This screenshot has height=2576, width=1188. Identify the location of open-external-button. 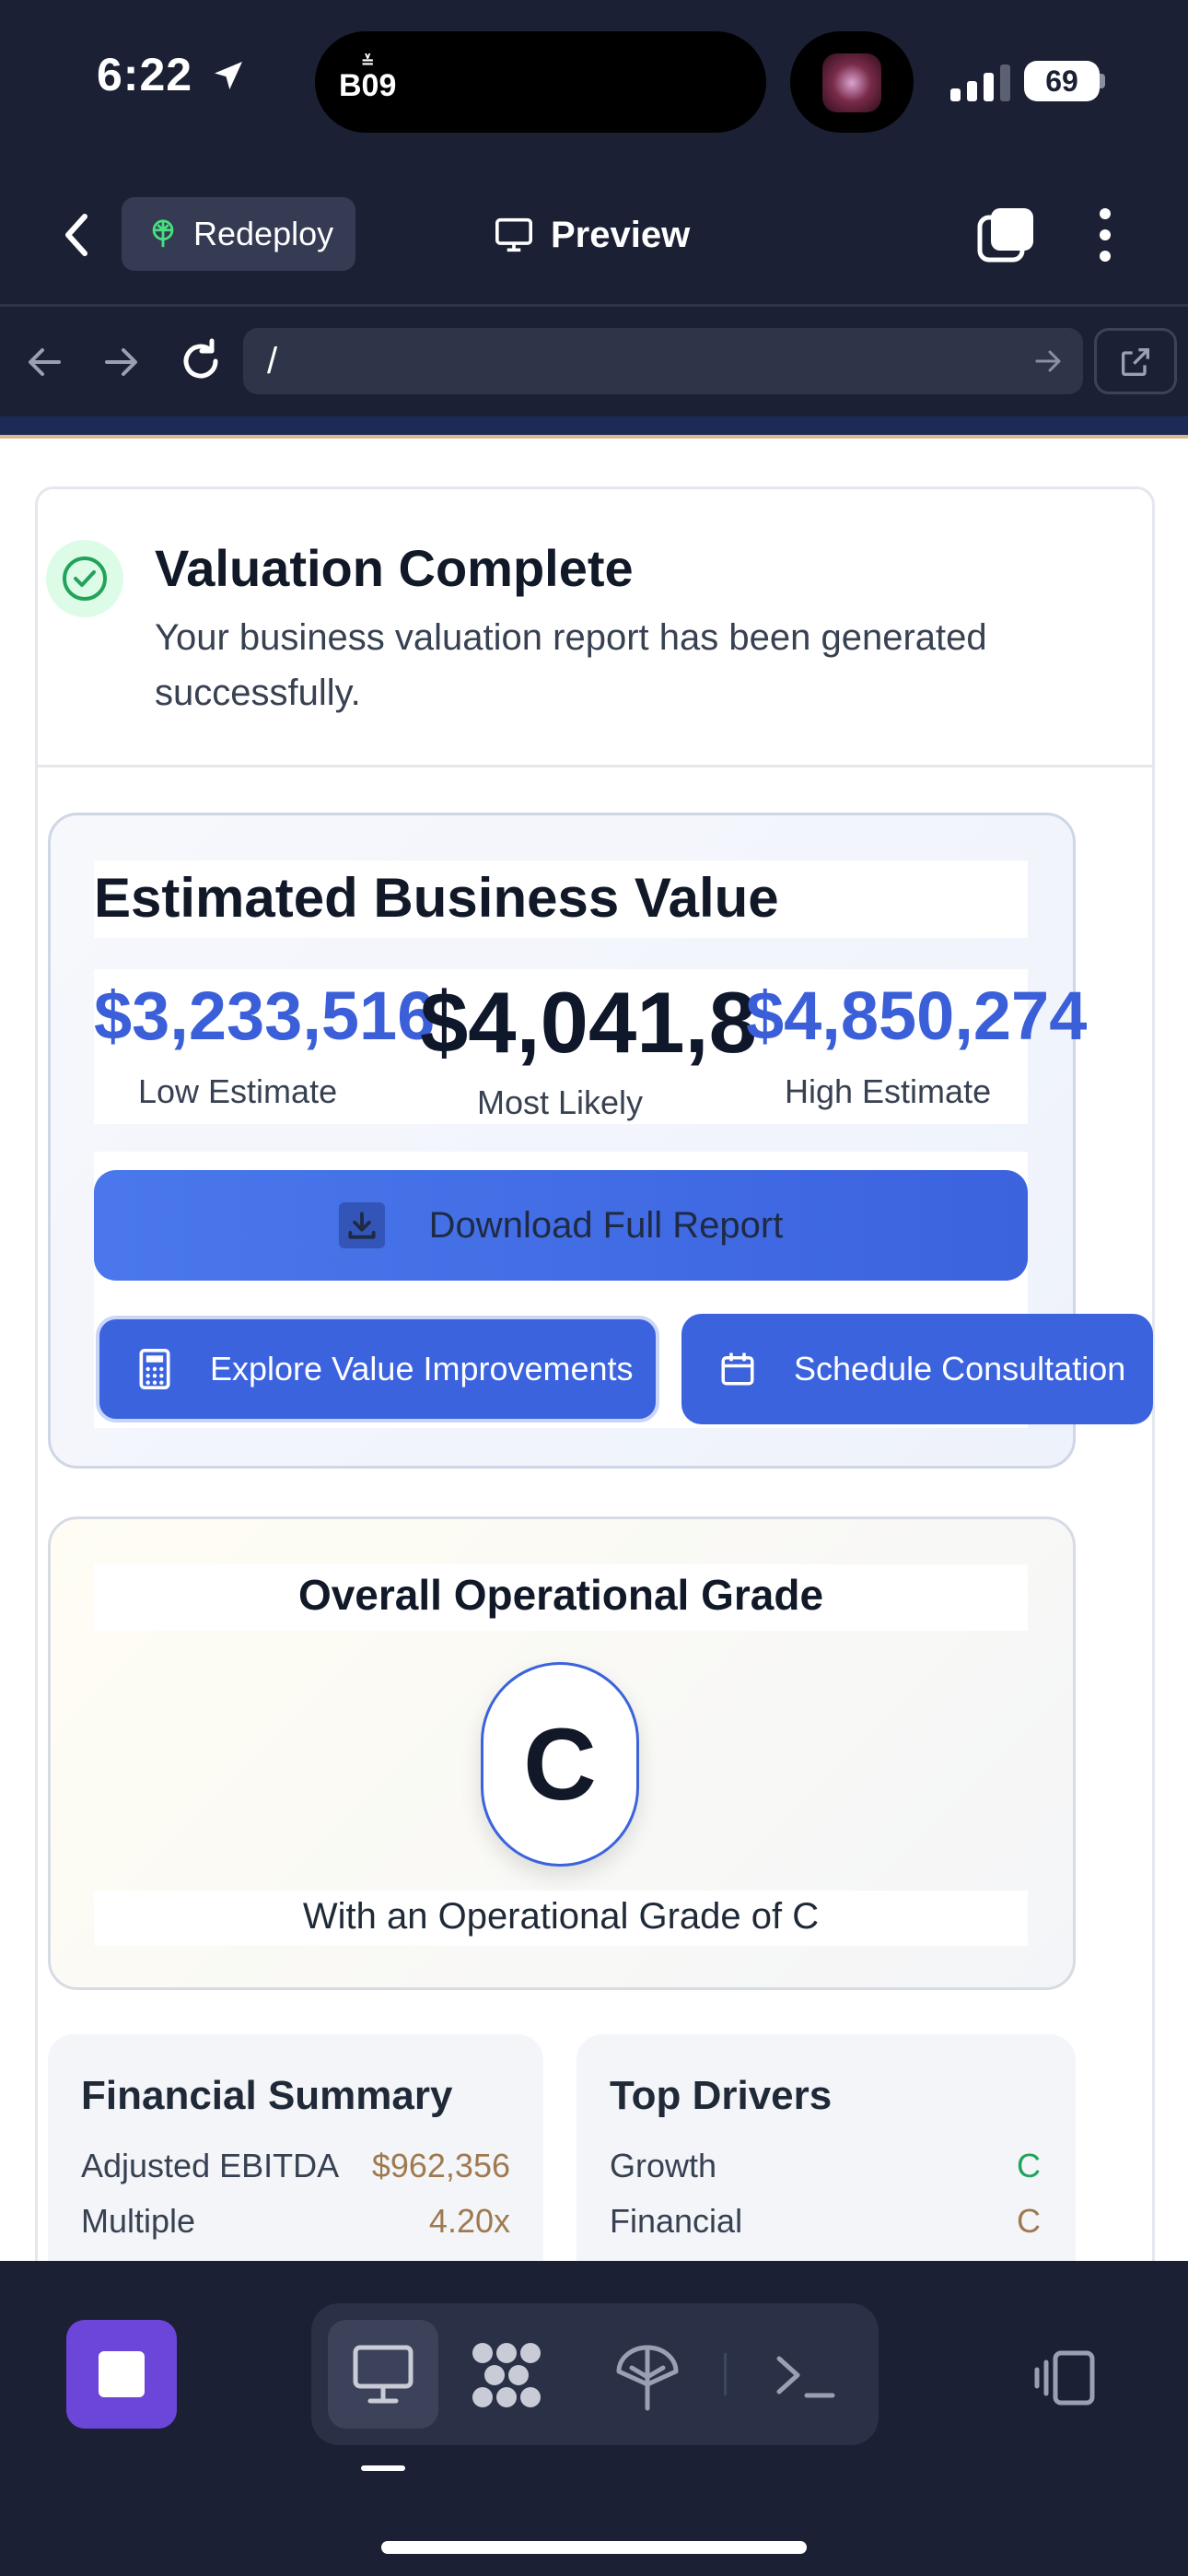
(1135, 361).